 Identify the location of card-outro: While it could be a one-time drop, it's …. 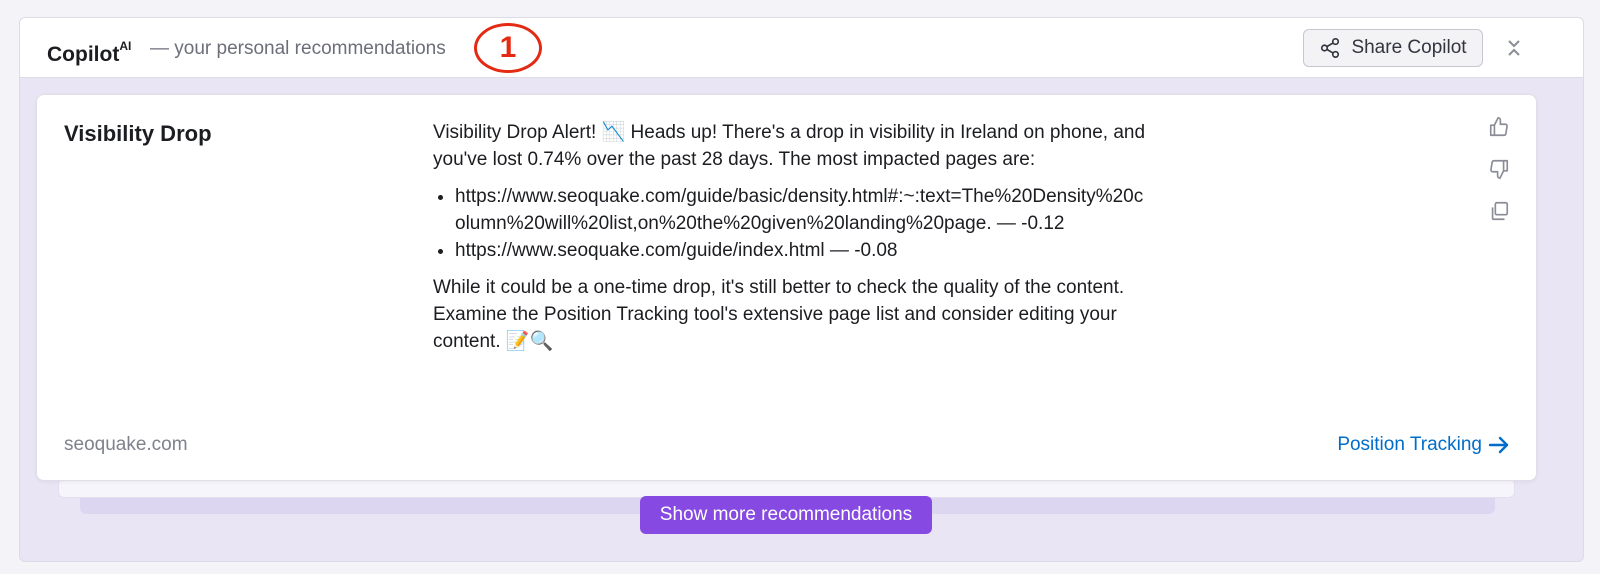
(779, 314).